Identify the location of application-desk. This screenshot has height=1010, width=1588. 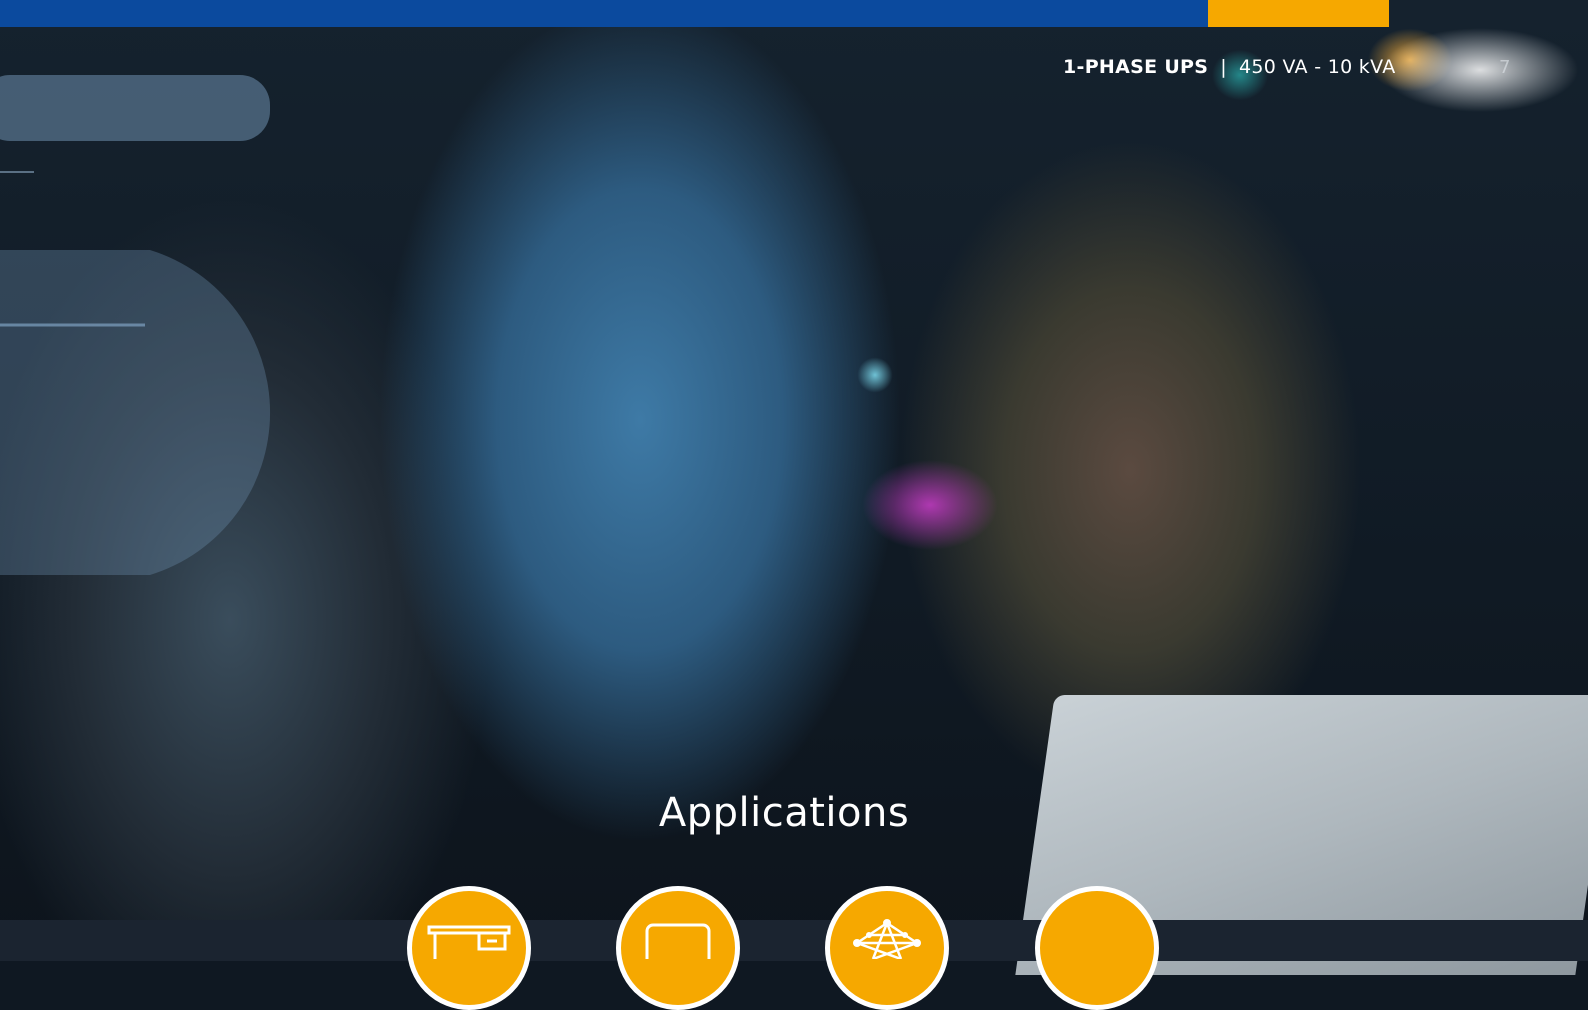
(469, 948).